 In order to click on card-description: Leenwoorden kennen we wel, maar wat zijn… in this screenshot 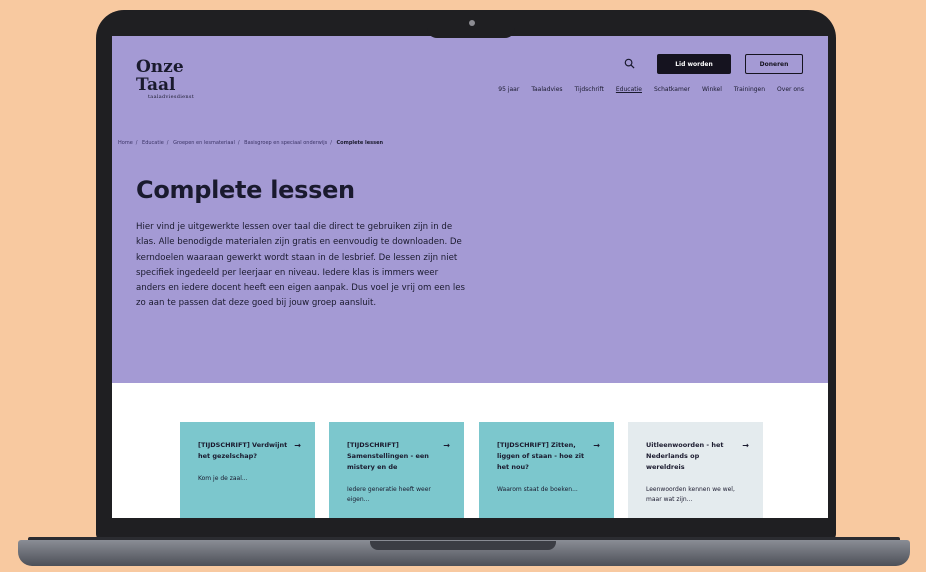, I will do `click(690, 494)`.